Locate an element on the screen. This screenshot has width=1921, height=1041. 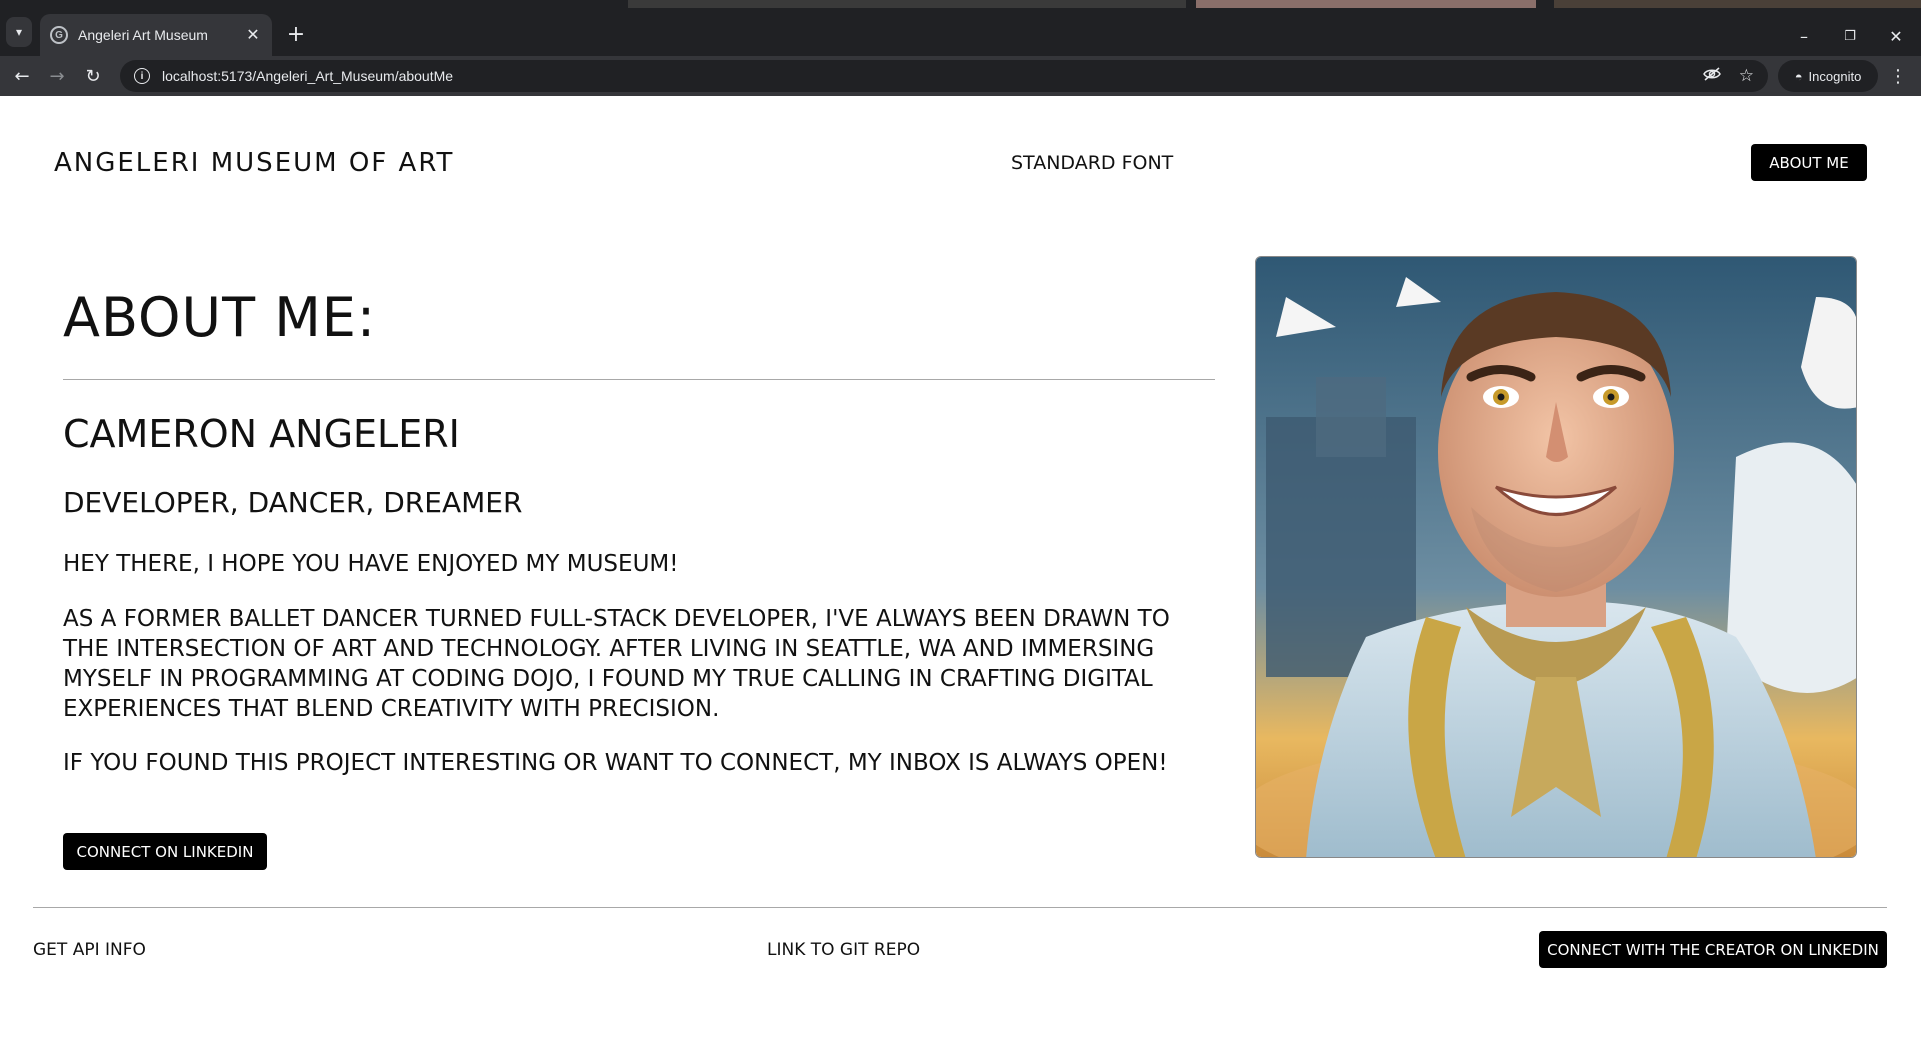
incognito-badge: ◓ Incognito is located at coordinates (1828, 76).